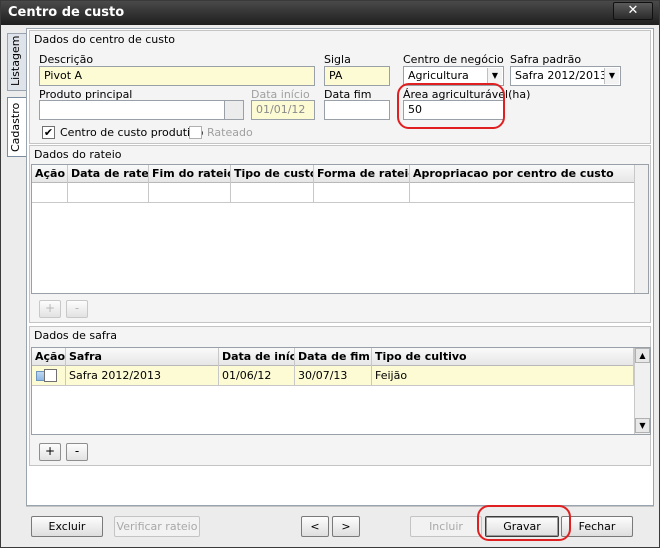 This screenshot has height=548, width=660. What do you see at coordinates (132, 132) in the screenshot?
I see `centro-custo-produtivo-label: Centro de custo produtivo` at bounding box center [132, 132].